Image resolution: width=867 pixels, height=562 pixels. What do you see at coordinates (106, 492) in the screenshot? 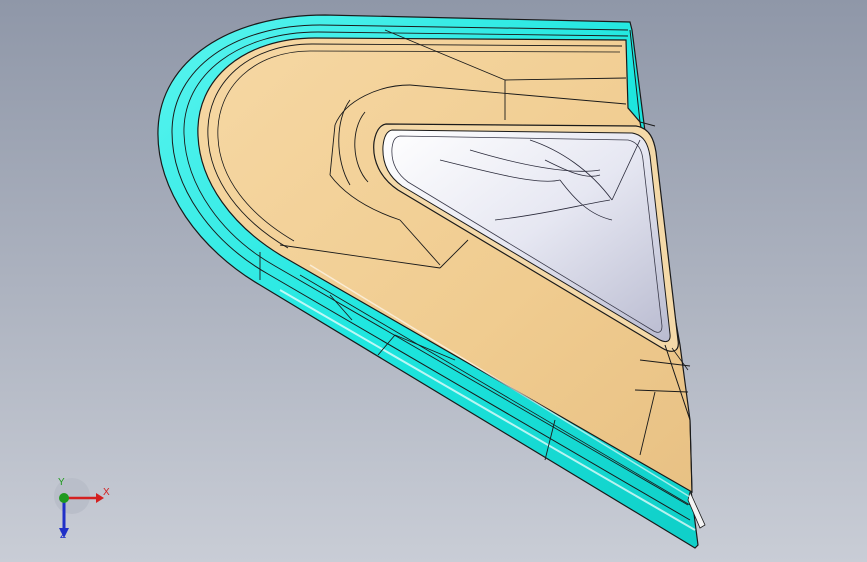
I see `x-axis-label: X` at bounding box center [106, 492].